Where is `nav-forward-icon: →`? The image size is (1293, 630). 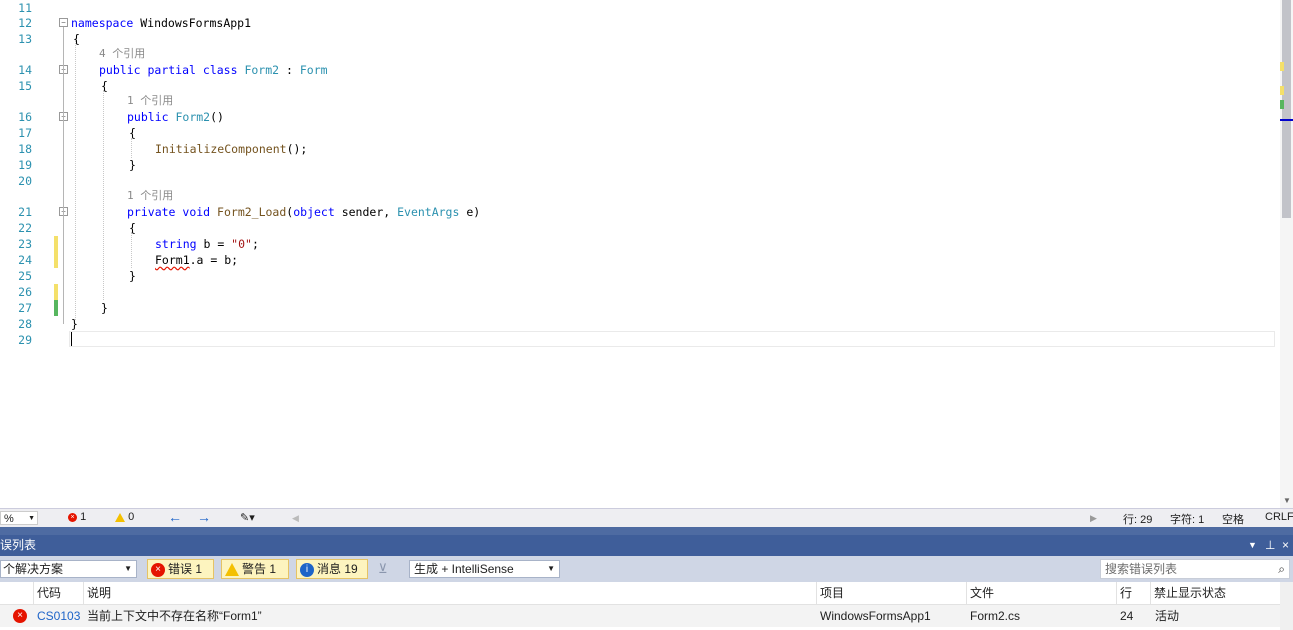 nav-forward-icon: → is located at coordinates (204, 517).